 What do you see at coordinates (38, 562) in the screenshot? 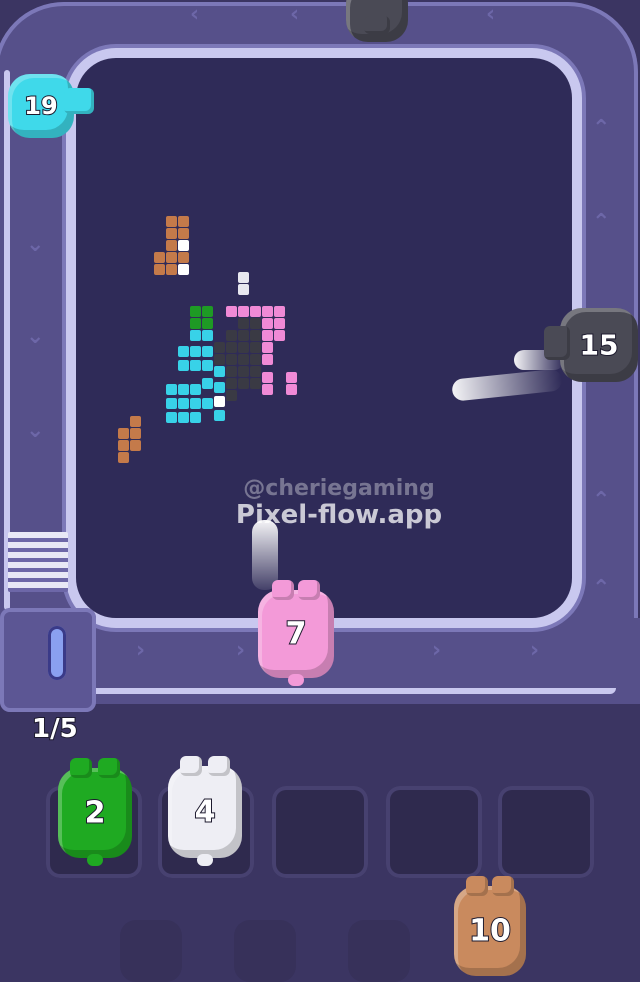
I see `ladder-ramp` at bounding box center [38, 562].